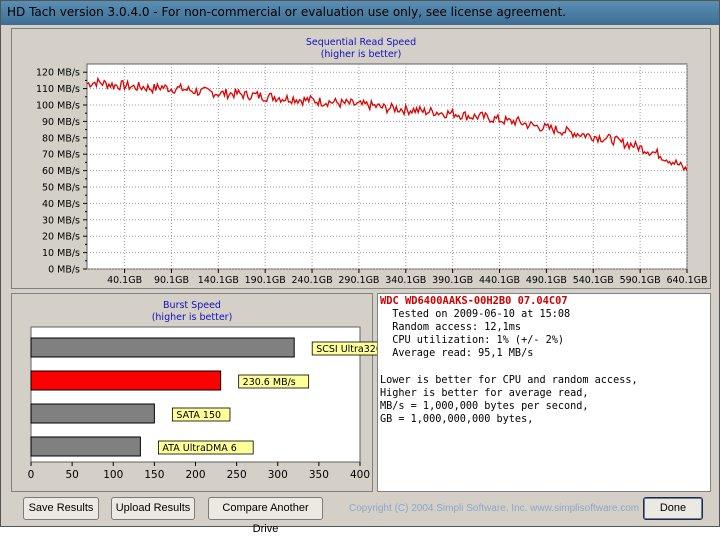 Image resolution: width=720 pixels, height=540 pixels. What do you see at coordinates (472, 340) in the screenshot?
I see `cpu-utilization: CPU utilization: 1% (+/- 2%)` at bounding box center [472, 340].